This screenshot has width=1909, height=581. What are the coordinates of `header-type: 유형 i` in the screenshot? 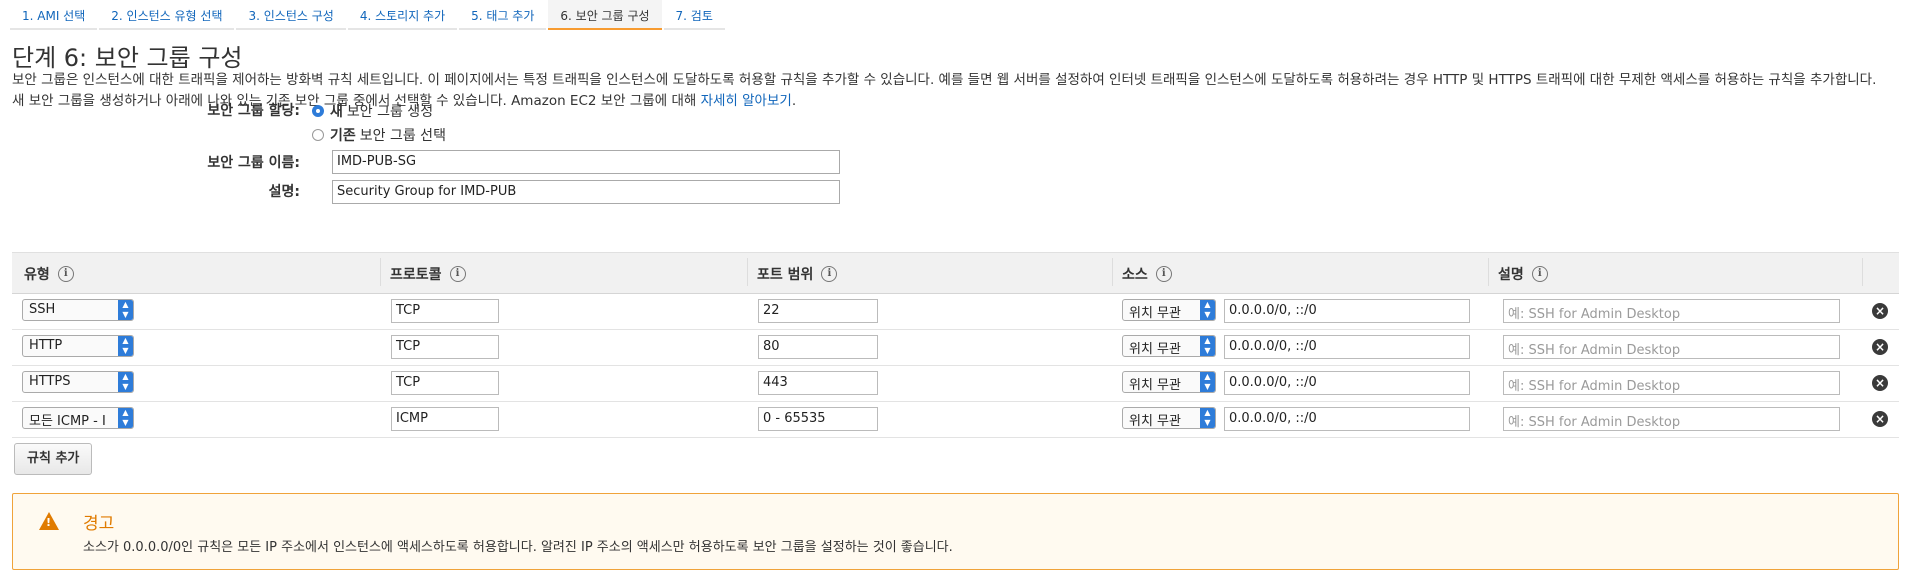 It's located at (49, 274).